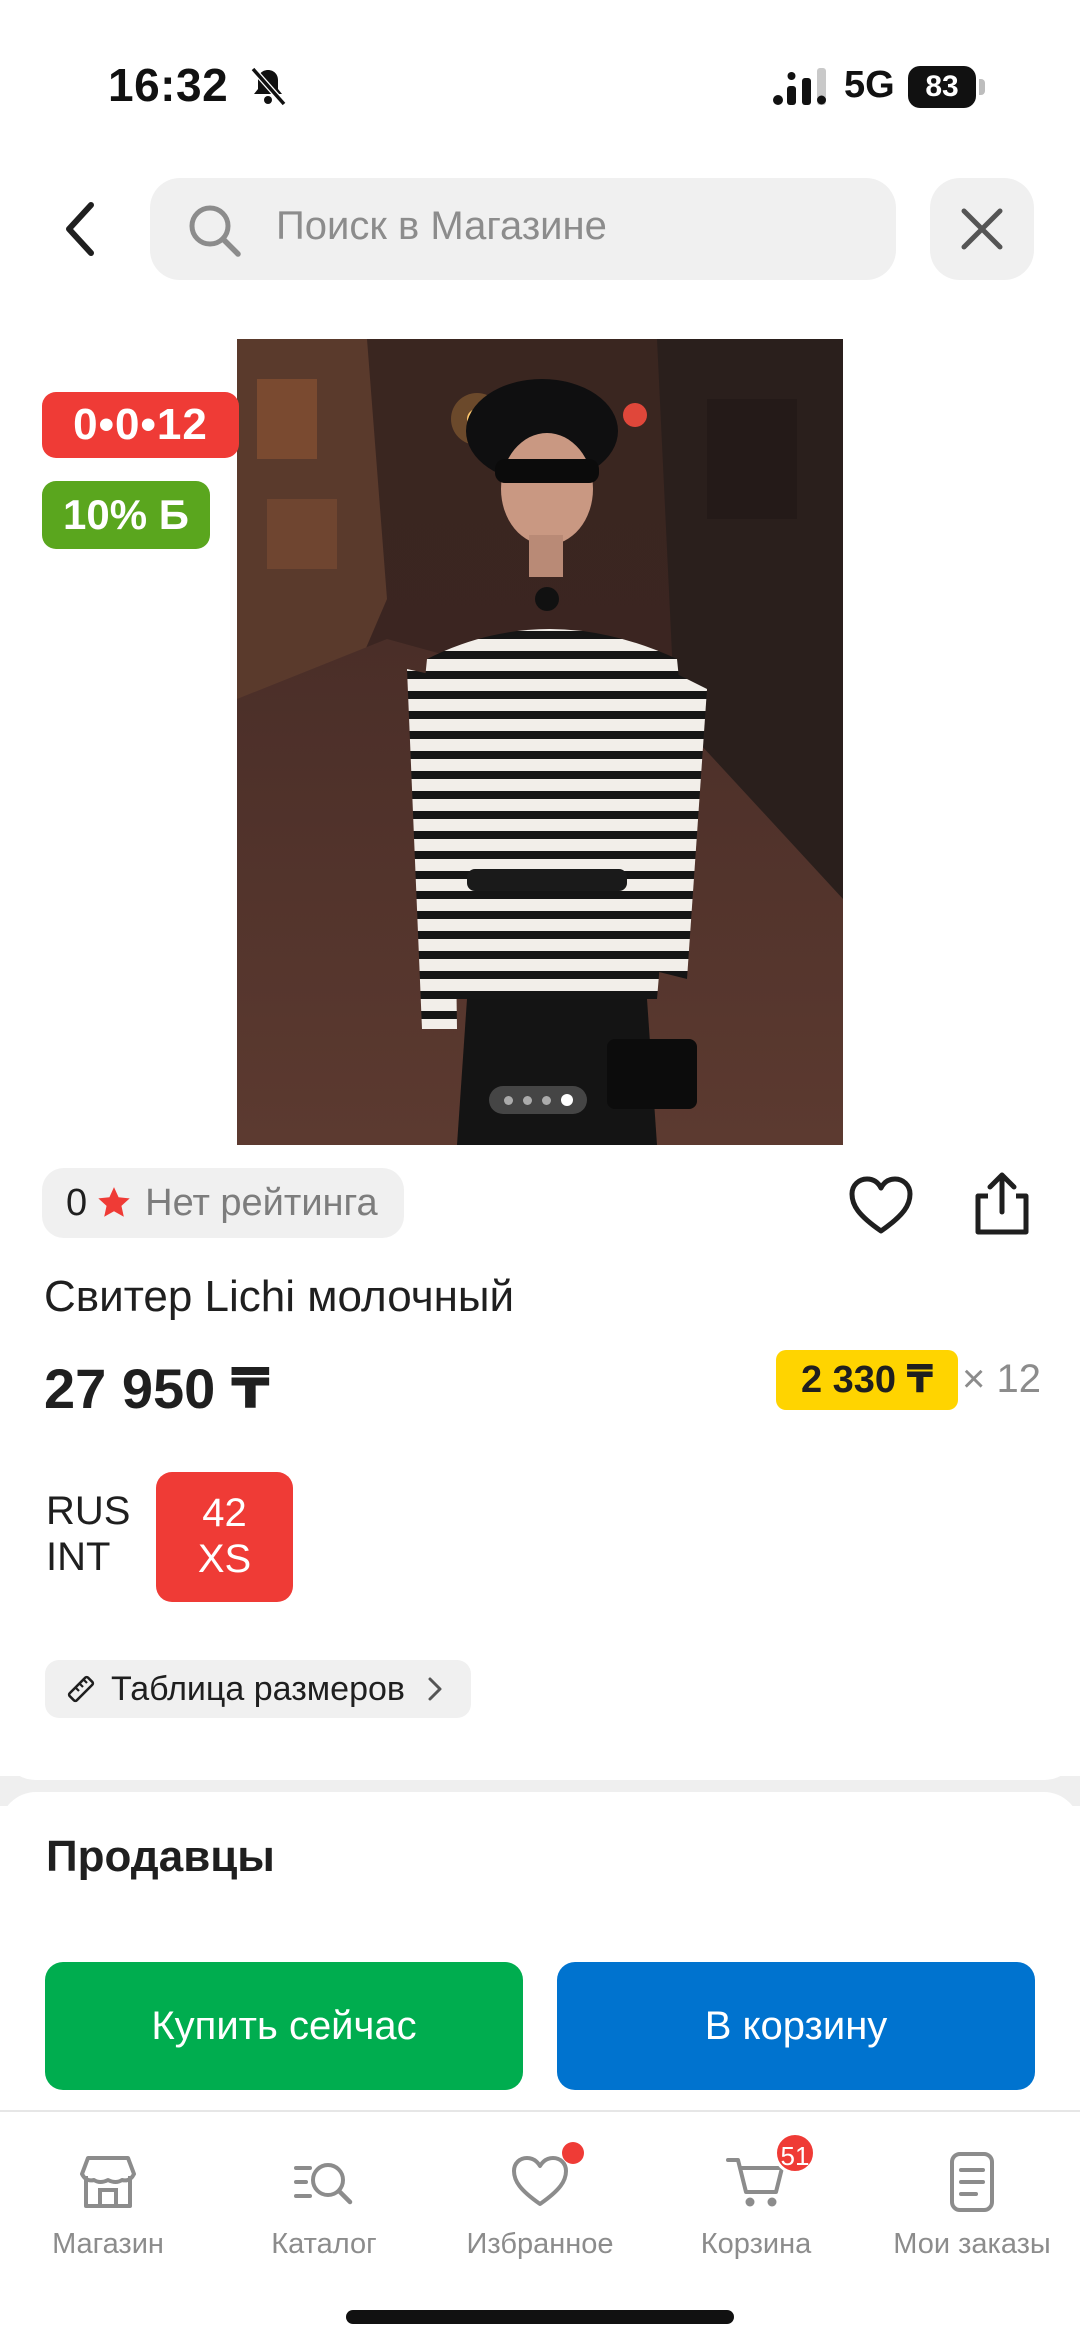 This screenshot has height=2348, width=1080. Describe the element at coordinates (88, 1534) in the screenshot. I see `size-system-labels: RUS INT` at that location.